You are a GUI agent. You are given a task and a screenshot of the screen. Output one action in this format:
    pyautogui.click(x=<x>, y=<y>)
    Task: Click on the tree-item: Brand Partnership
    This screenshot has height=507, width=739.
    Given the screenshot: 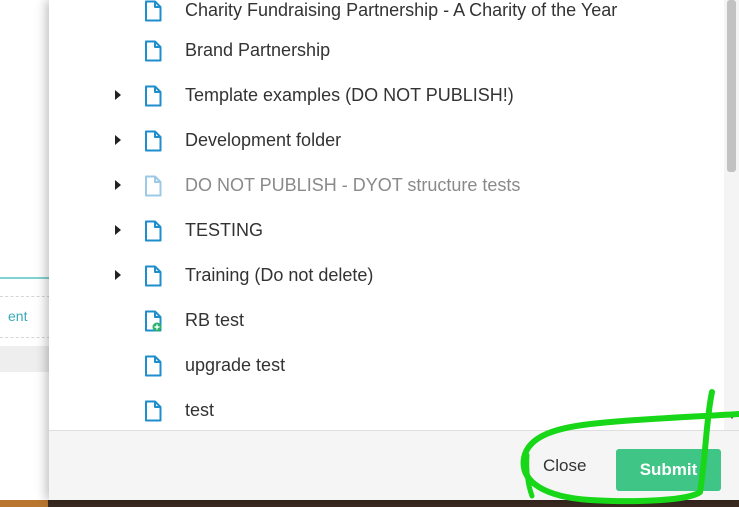 What is the action you would take?
    pyautogui.click(x=386, y=50)
    